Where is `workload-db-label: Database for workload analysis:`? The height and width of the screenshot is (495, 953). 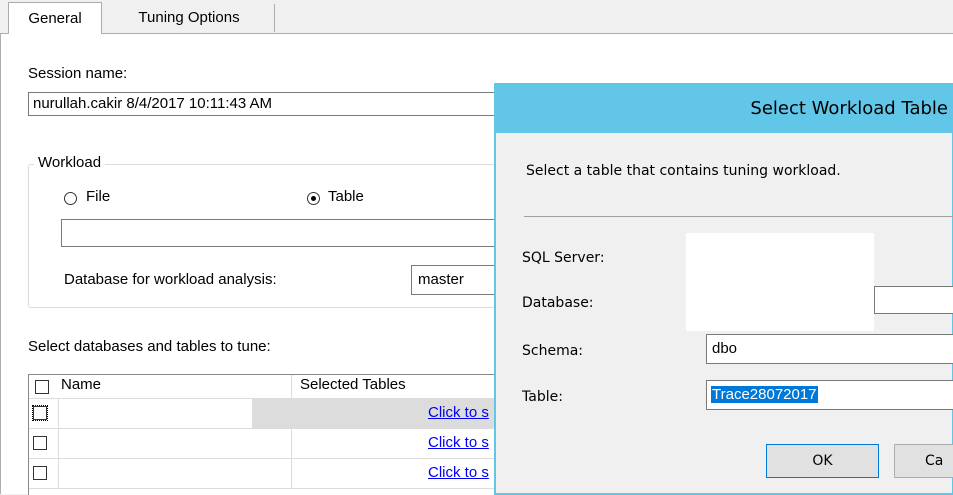
workload-db-label: Database for workload analysis: is located at coordinates (170, 279).